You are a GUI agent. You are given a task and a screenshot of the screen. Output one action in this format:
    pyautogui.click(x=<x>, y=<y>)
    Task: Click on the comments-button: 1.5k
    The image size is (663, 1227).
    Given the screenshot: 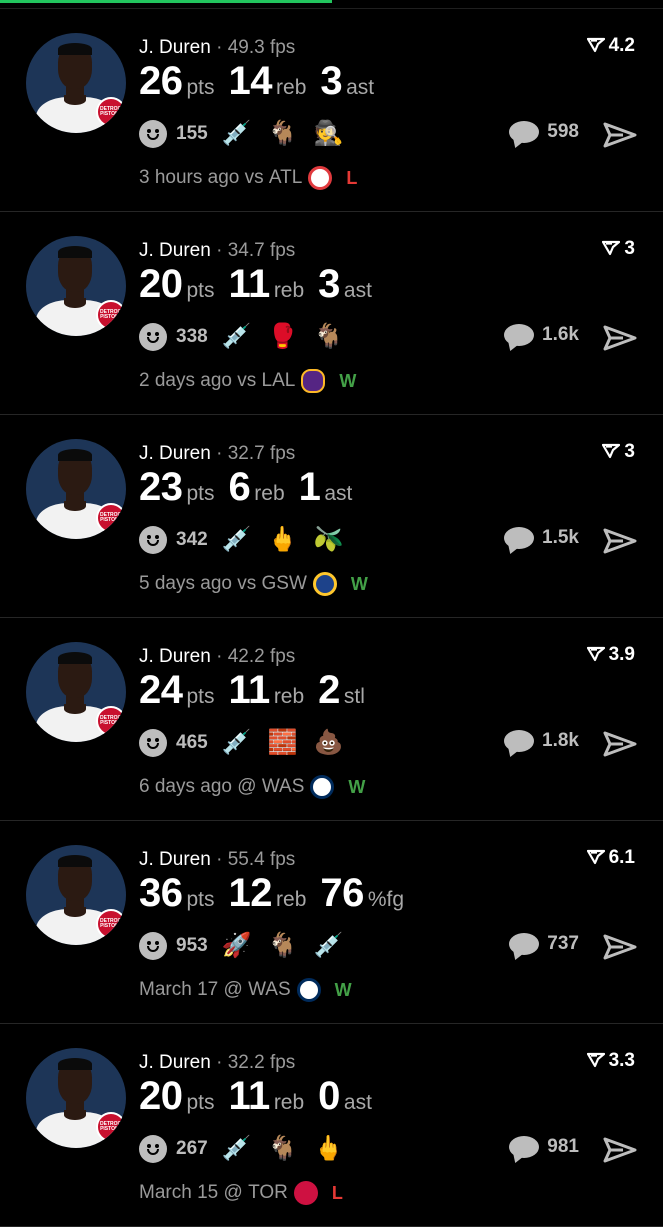 What is the action you would take?
    pyautogui.click(x=541, y=538)
    